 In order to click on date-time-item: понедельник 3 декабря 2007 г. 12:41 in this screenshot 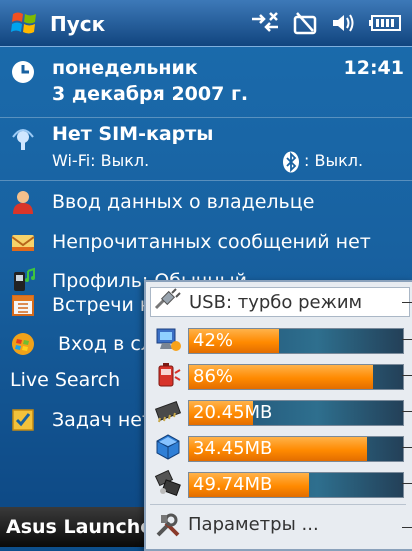, I will do `click(206, 83)`.